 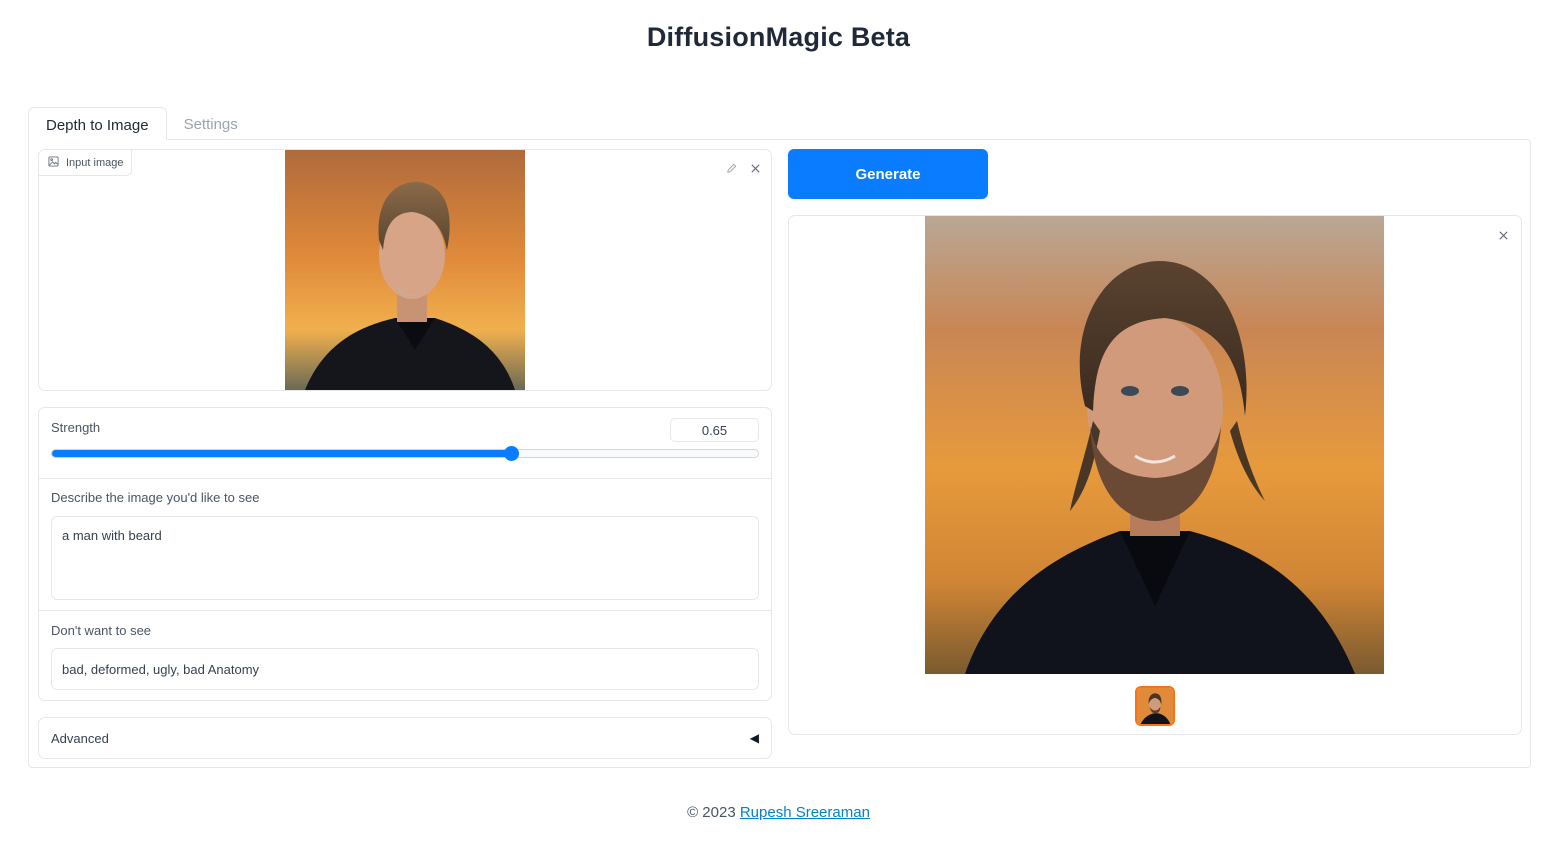 I want to click on strength-label: Strength, so click(x=76, y=427).